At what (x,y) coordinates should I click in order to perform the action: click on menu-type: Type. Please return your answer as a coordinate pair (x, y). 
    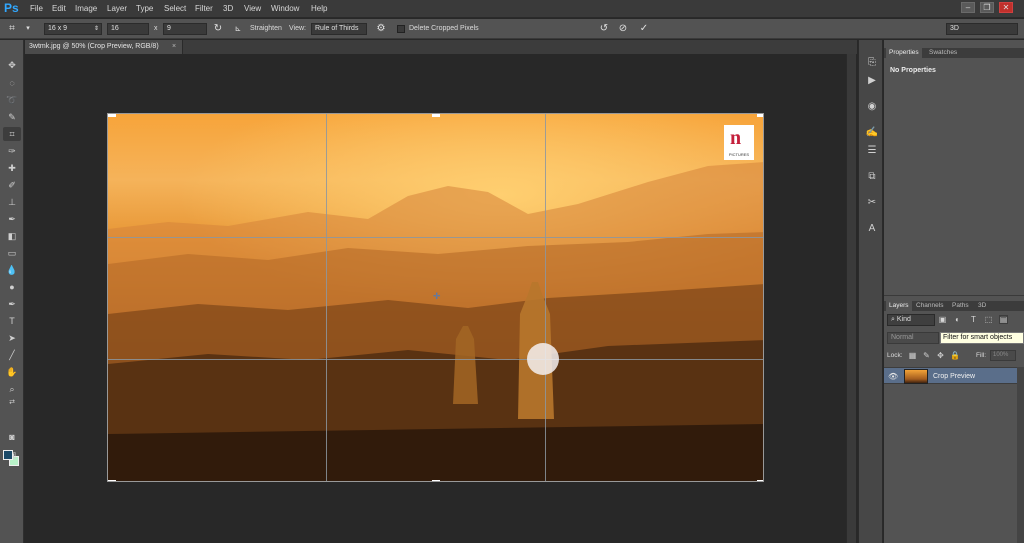
    Looking at the image, I should click on (144, 8).